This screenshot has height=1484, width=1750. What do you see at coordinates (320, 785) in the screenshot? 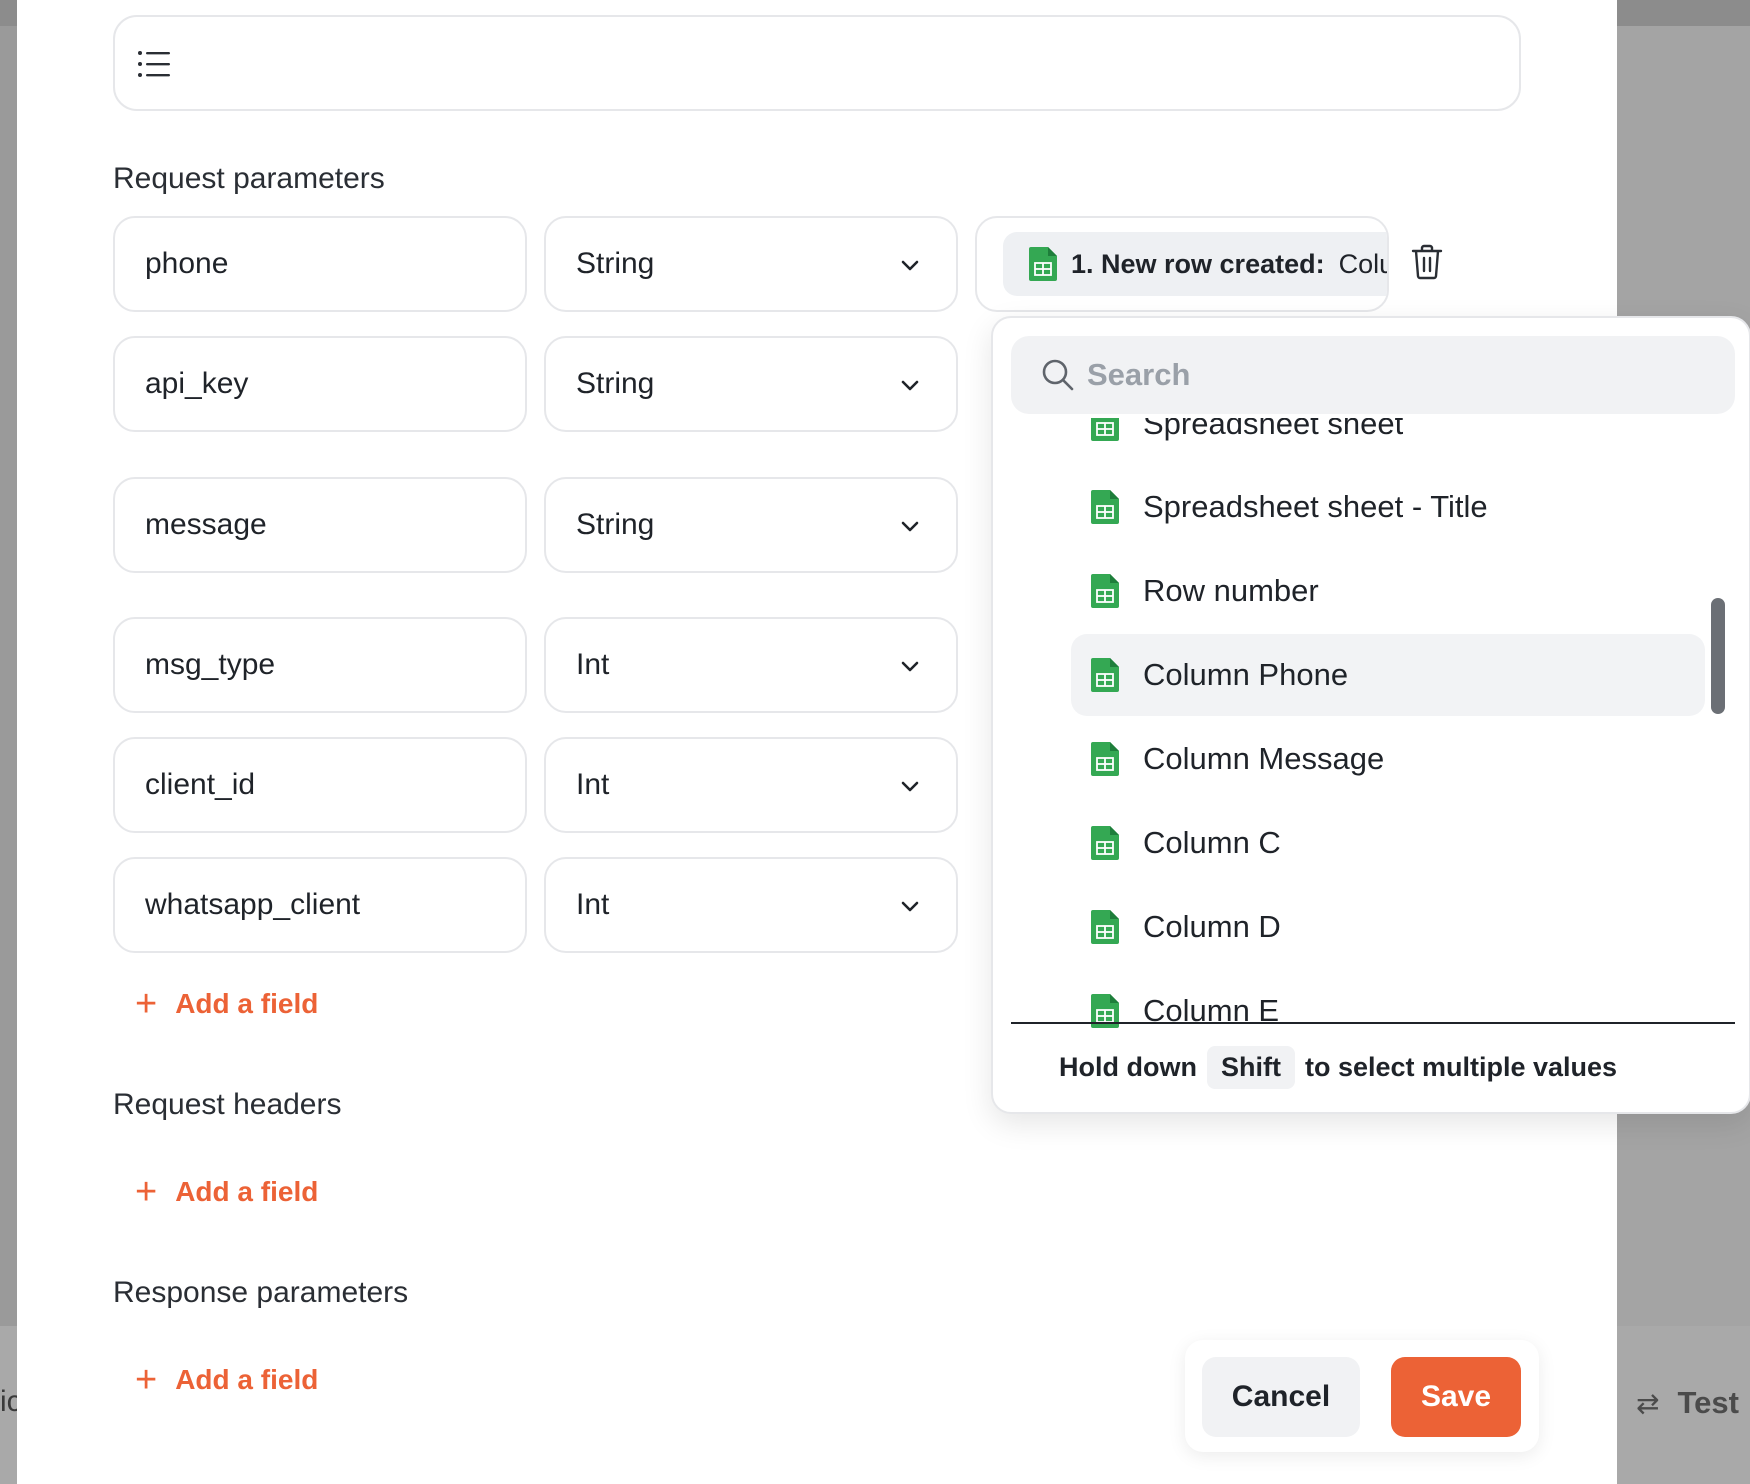
I see `param-name-field: client_id` at bounding box center [320, 785].